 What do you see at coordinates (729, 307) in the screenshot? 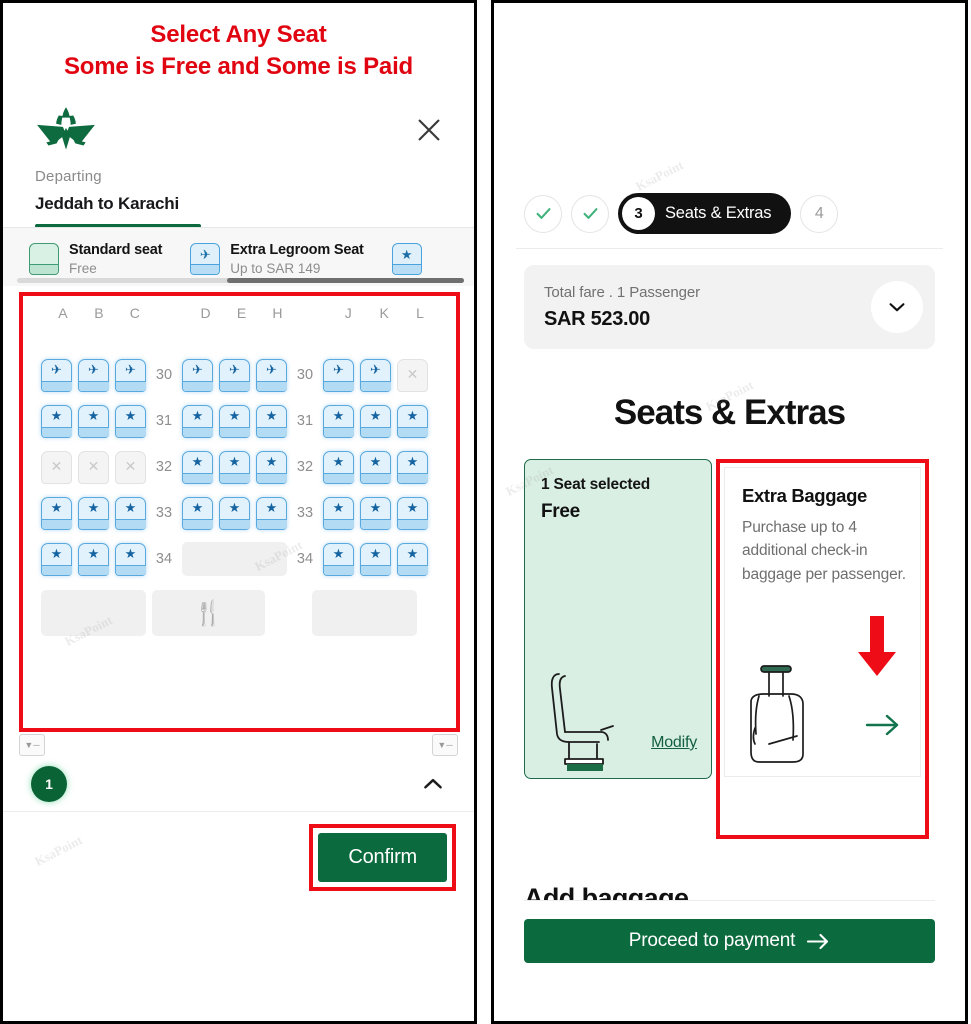
I see `total-fare-card: Total fare . 1 Passenger SAR 523.00` at bounding box center [729, 307].